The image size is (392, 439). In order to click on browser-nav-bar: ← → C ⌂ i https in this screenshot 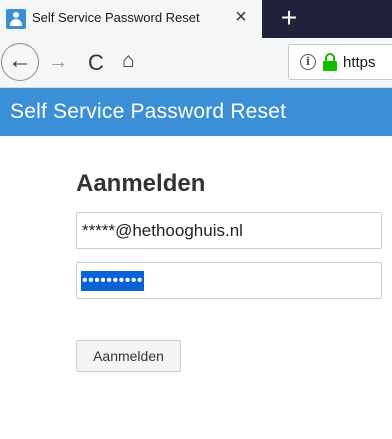, I will do `click(196, 63)`.